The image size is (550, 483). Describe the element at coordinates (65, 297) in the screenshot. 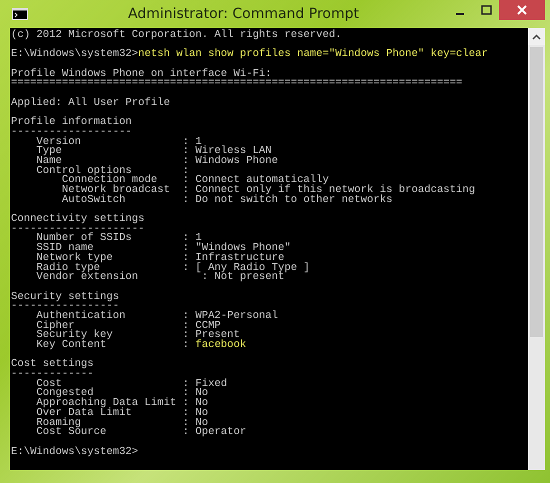

I see `console-line: Security settings` at that location.